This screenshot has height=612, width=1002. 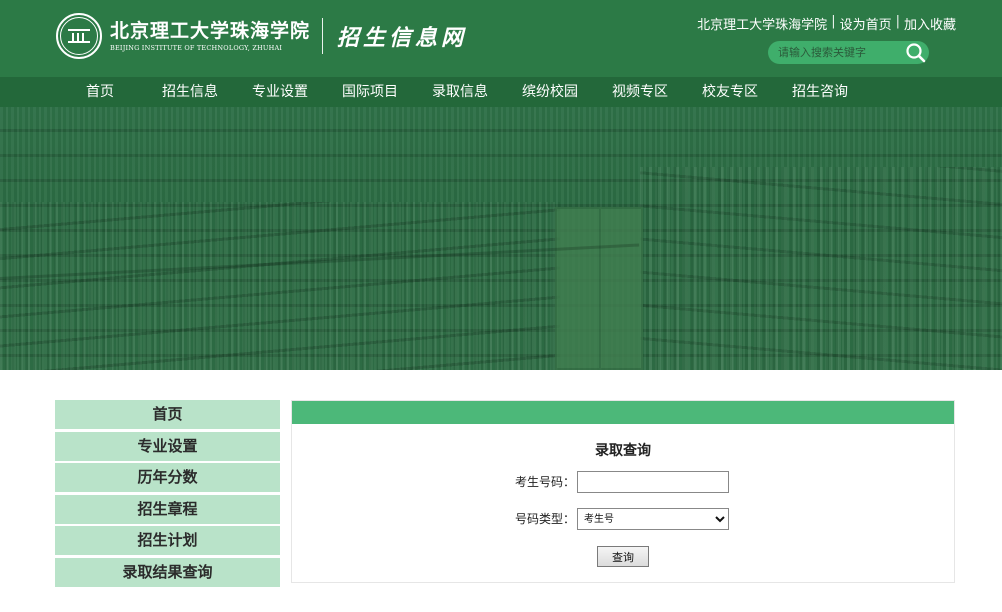 I want to click on top-link-add-favorite: 加入收藏, so click(x=930, y=23).